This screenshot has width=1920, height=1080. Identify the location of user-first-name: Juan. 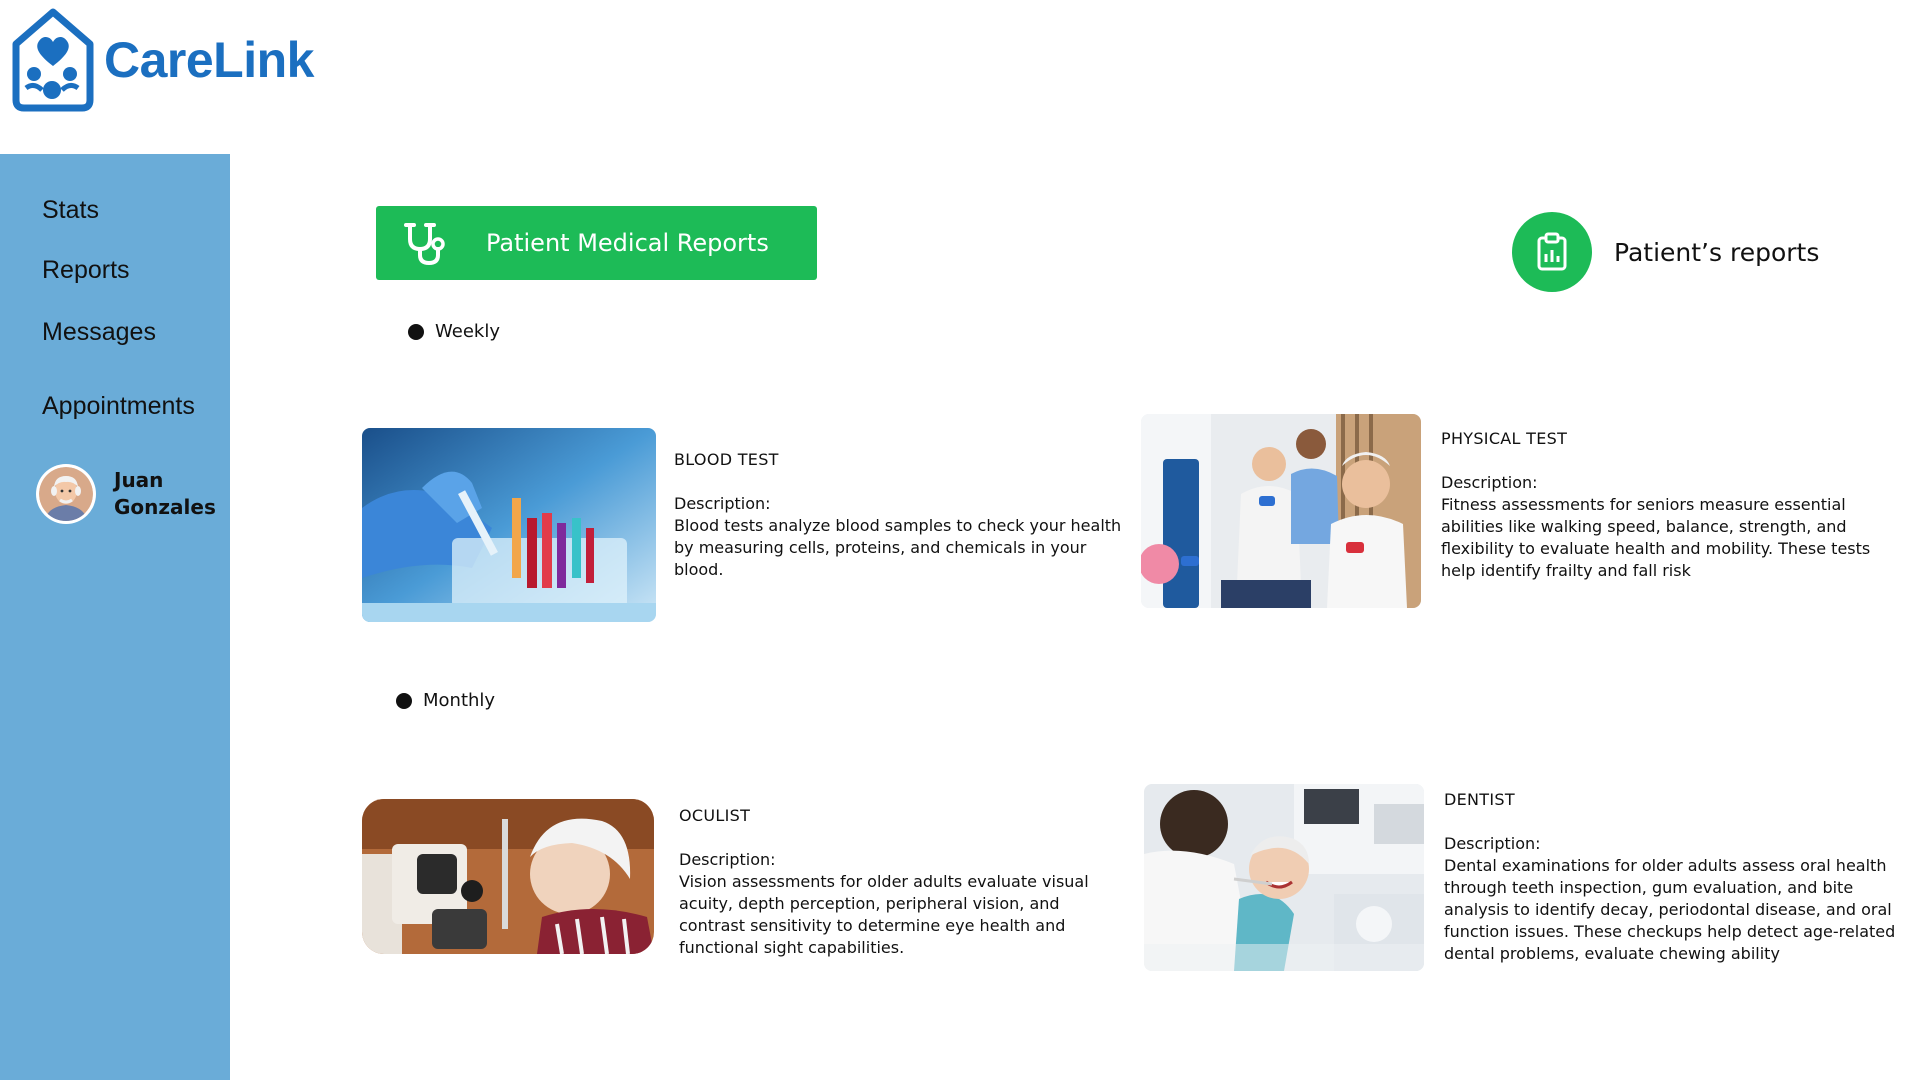
(139, 480).